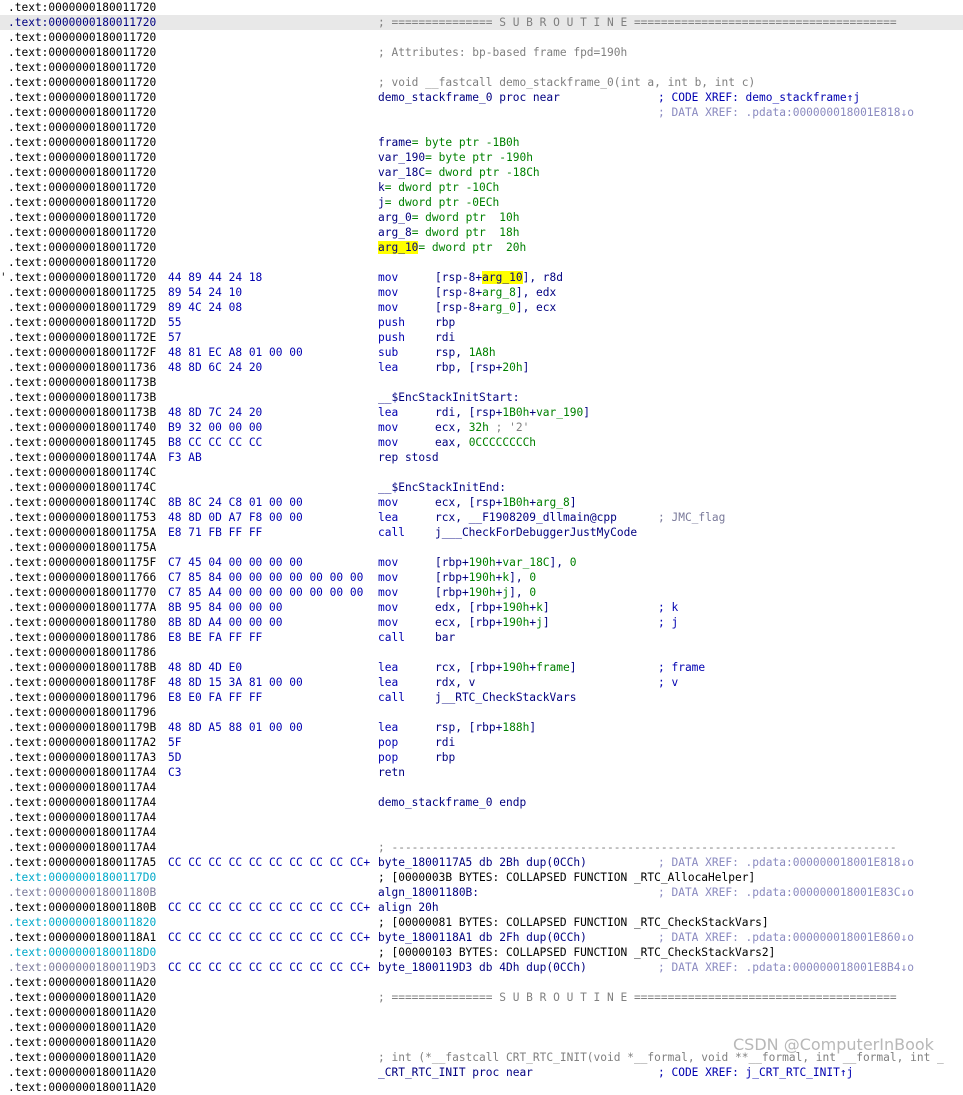  I want to click on operand-token: rep stosd, so click(408, 457).